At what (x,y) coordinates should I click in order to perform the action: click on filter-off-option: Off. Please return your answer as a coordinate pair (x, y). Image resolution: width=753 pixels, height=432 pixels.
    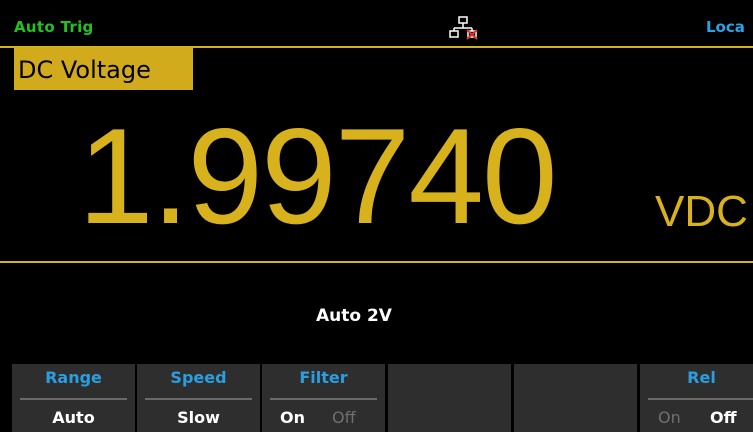
    Looking at the image, I should click on (344, 417).